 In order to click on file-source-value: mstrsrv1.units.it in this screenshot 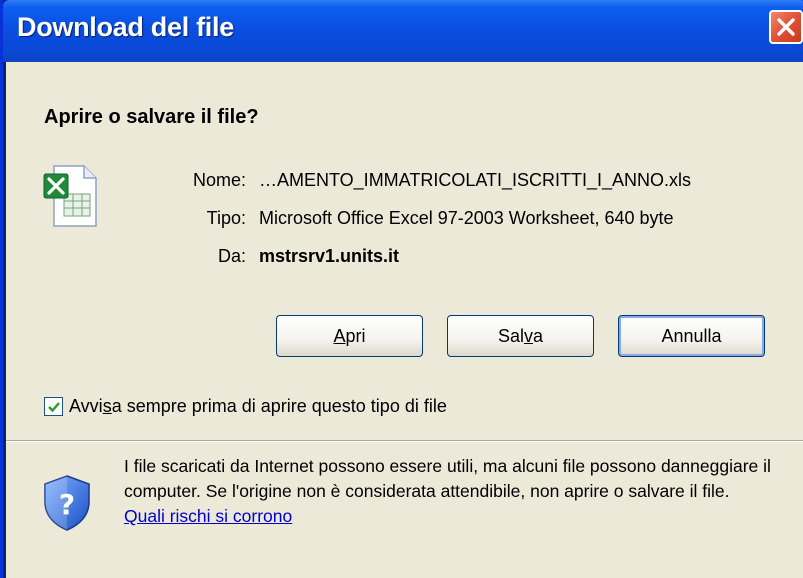, I will do `click(329, 256)`.